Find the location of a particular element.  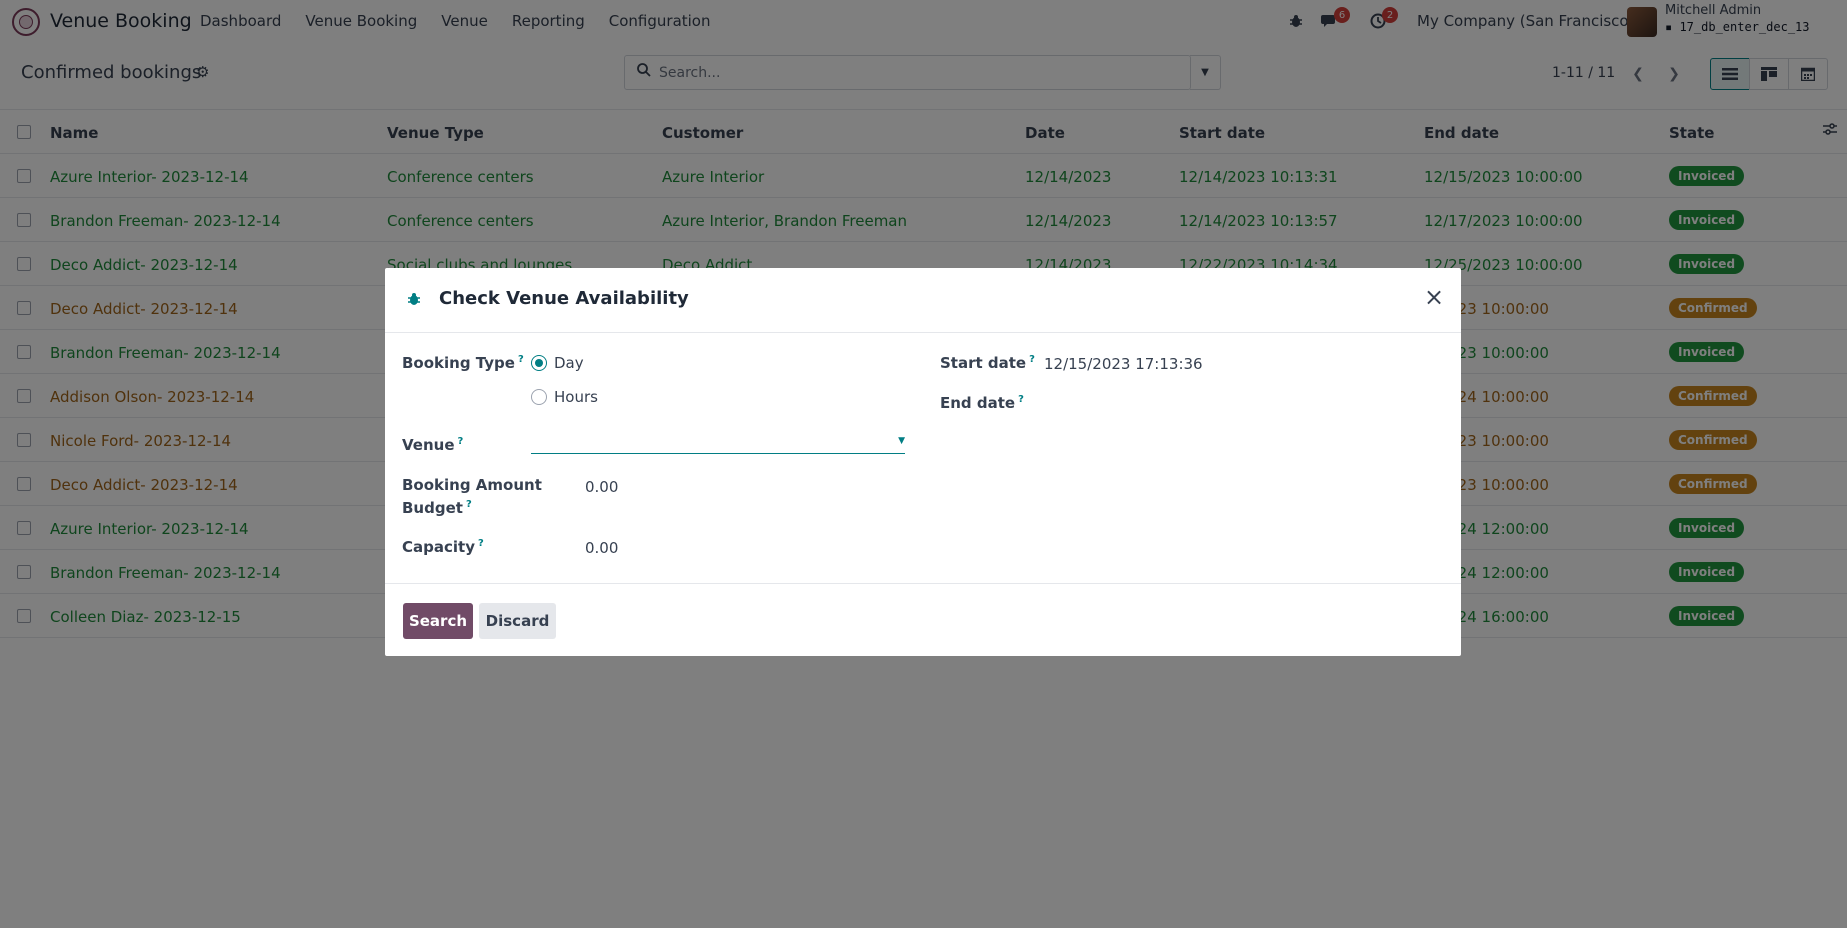

capacity-value: 0.00 is located at coordinates (601, 548).